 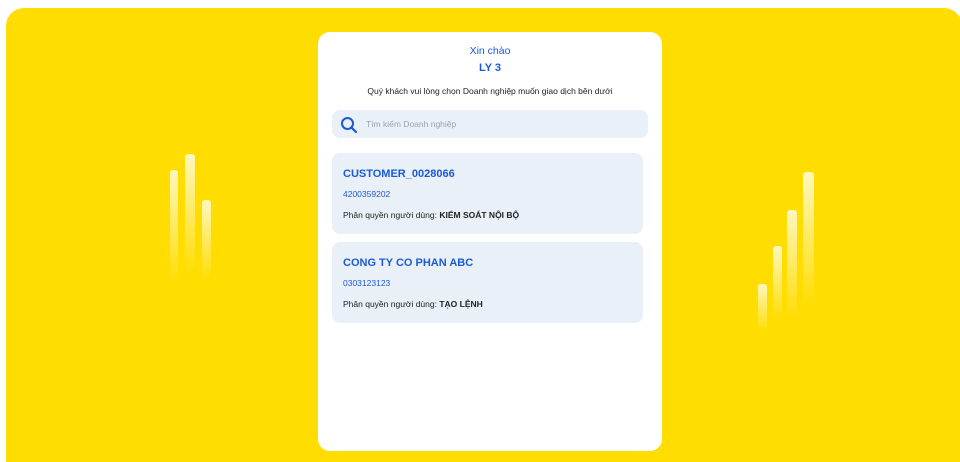 I want to click on company-tax-code: 4200359202, so click(x=367, y=194).